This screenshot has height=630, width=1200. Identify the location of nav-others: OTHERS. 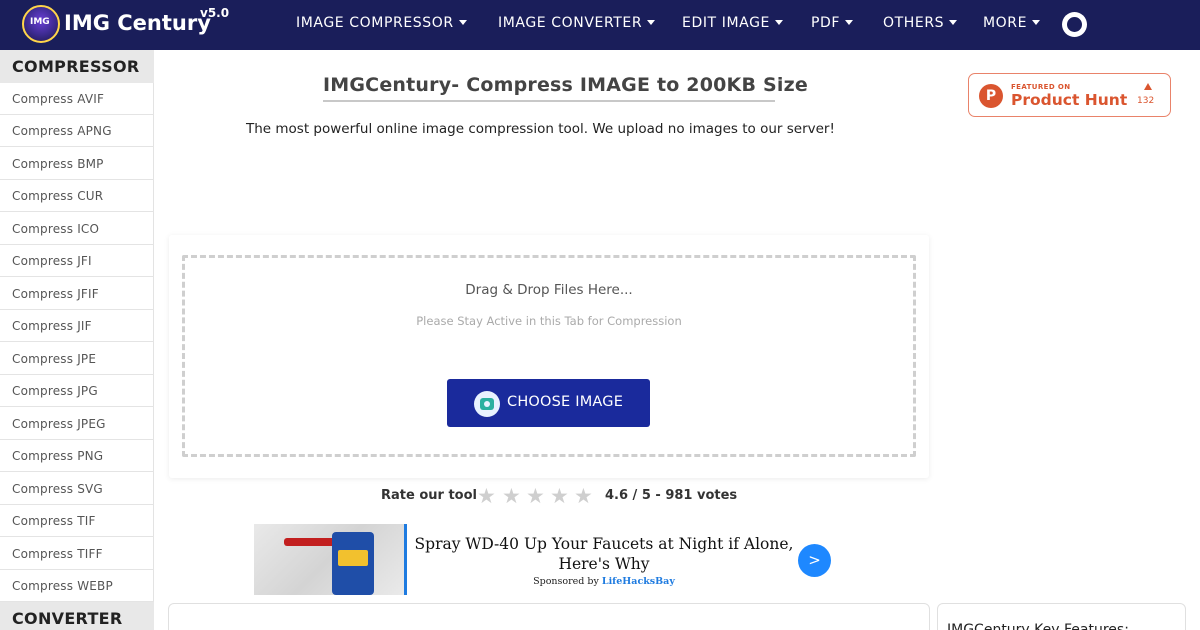
(920, 24).